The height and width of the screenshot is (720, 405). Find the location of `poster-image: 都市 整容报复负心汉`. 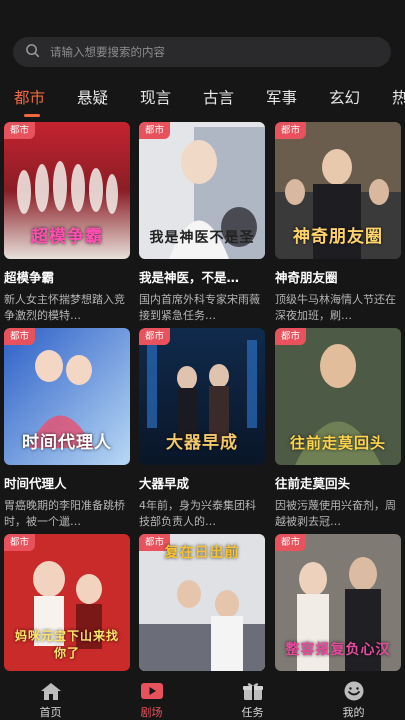

poster-image: 都市 整容报复负心汉 is located at coordinates (338, 602).